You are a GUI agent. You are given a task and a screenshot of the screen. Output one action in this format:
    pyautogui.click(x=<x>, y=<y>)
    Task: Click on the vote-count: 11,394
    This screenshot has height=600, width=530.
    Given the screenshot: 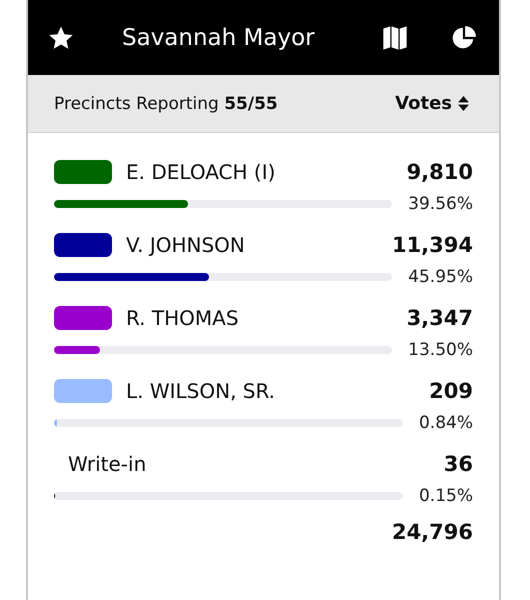 What is the action you would take?
    pyautogui.click(x=432, y=245)
    